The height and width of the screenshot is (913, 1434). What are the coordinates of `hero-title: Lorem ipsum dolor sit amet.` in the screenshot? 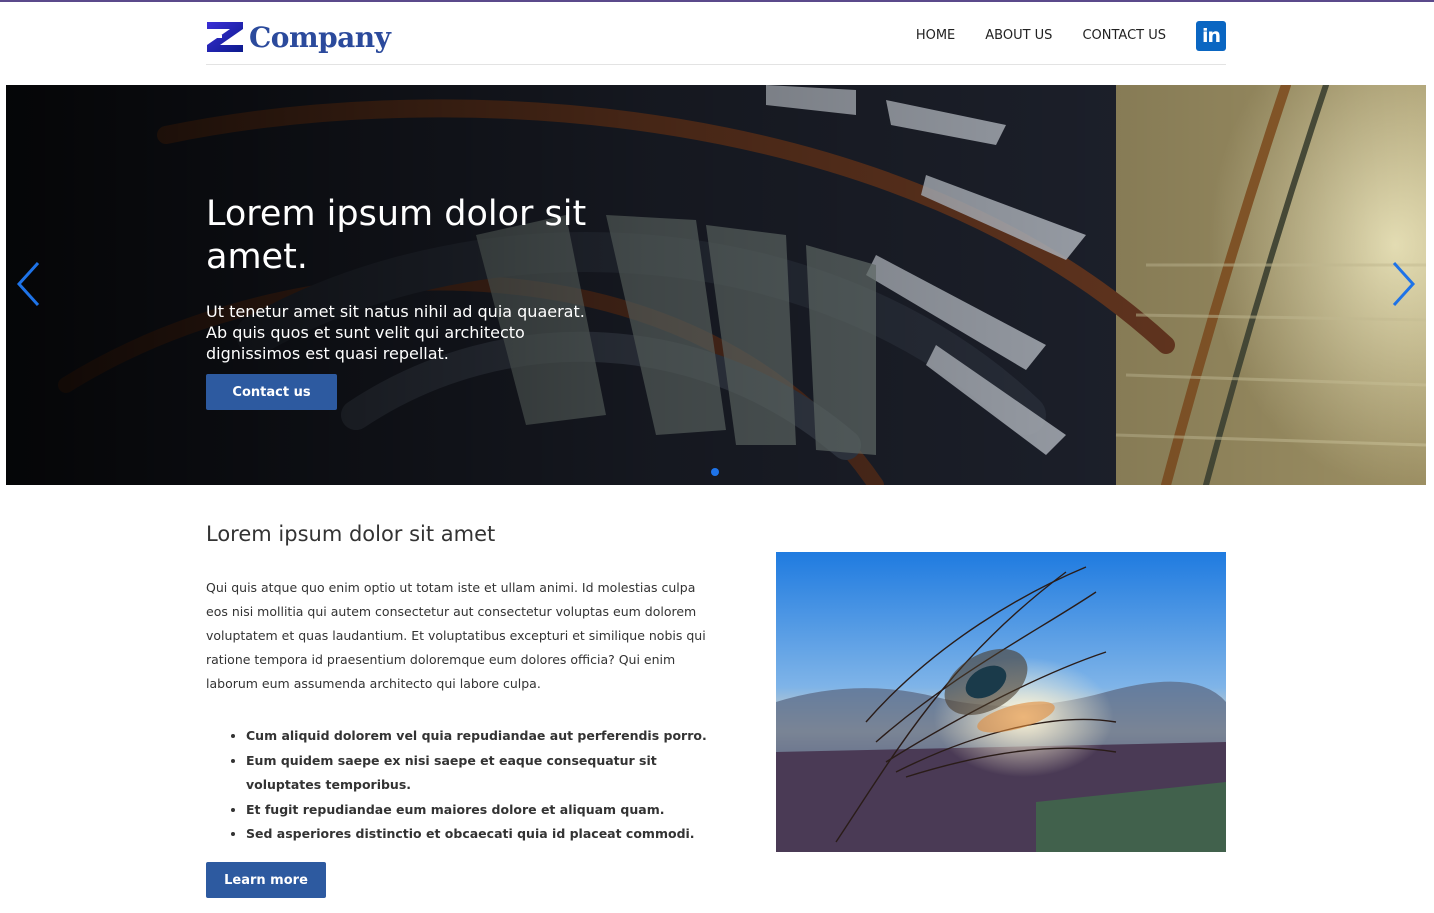 It's located at (396, 235).